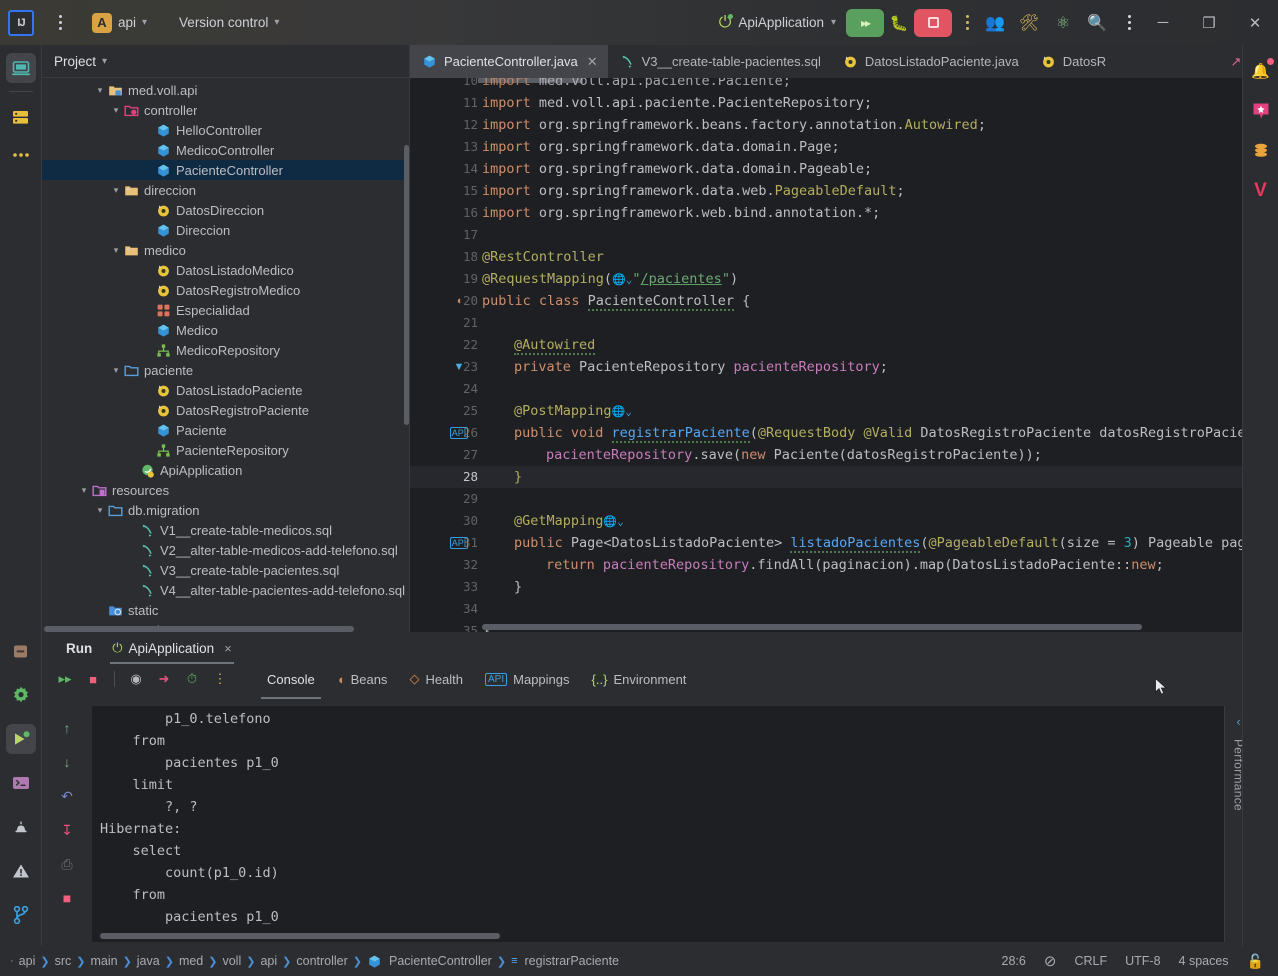  What do you see at coordinates (67, 898) in the screenshot?
I see `clear-all-icon: ■` at bounding box center [67, 898].